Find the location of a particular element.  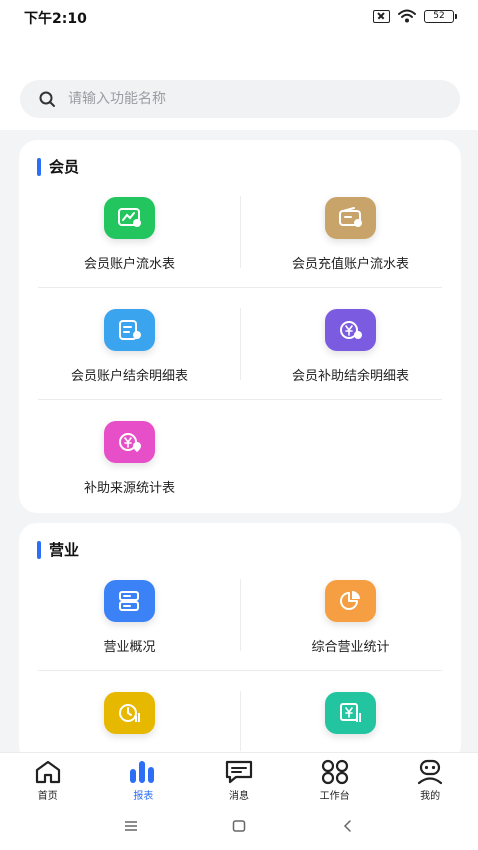

message-icon is located at coordinates (239, 772).